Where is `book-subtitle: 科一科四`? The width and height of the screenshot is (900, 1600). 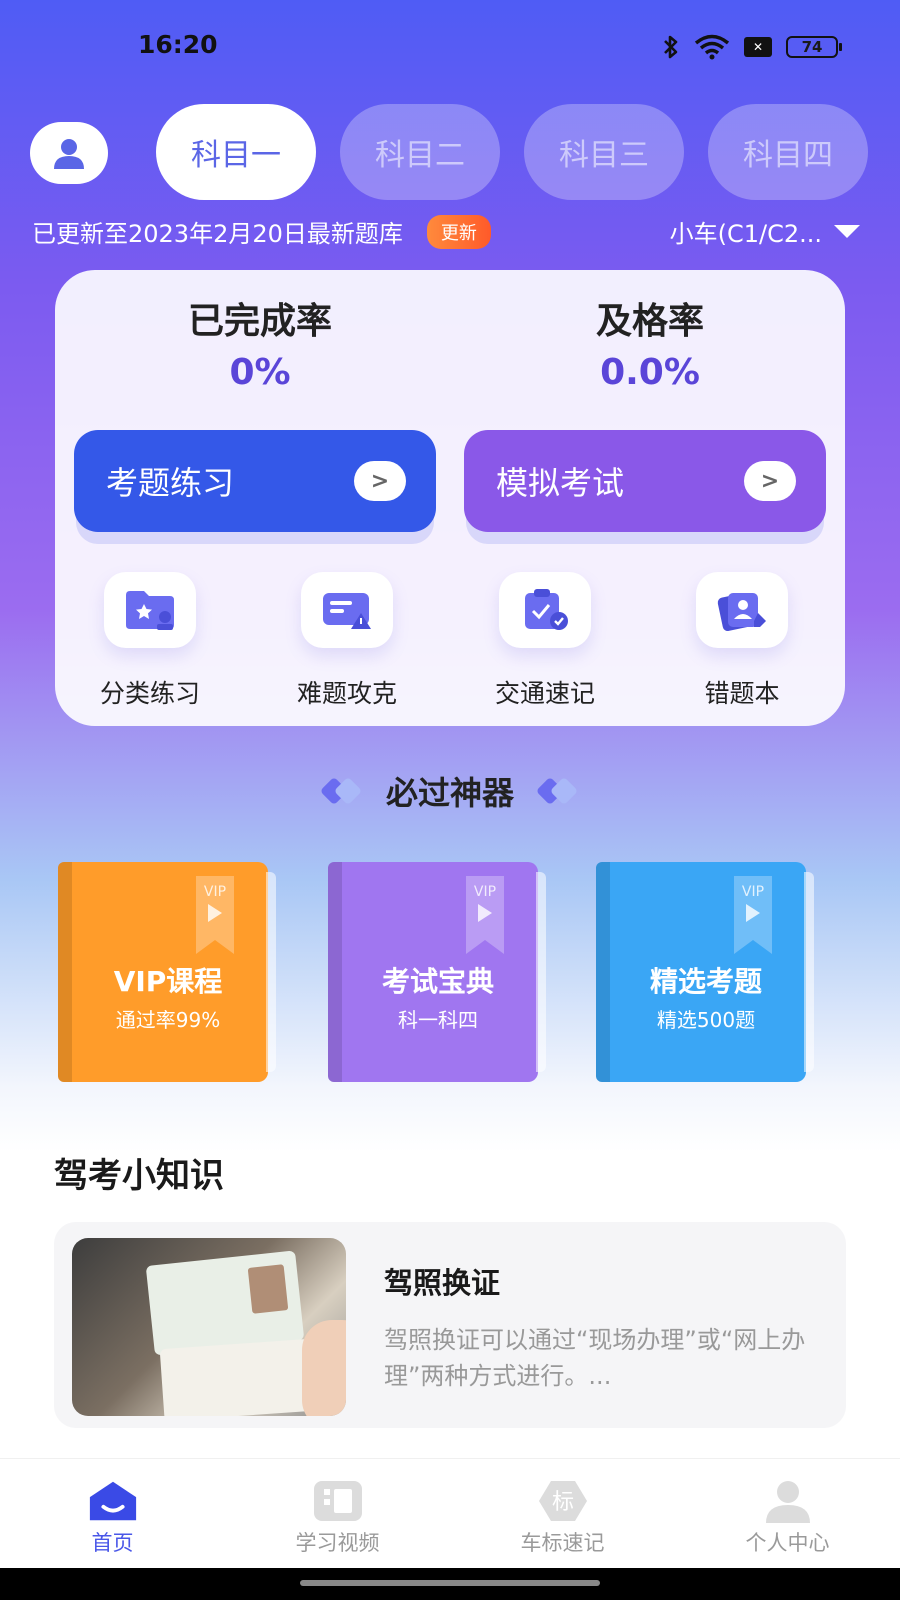 book-subtitle: 科一科四 is located at coordinates (438, 1020).